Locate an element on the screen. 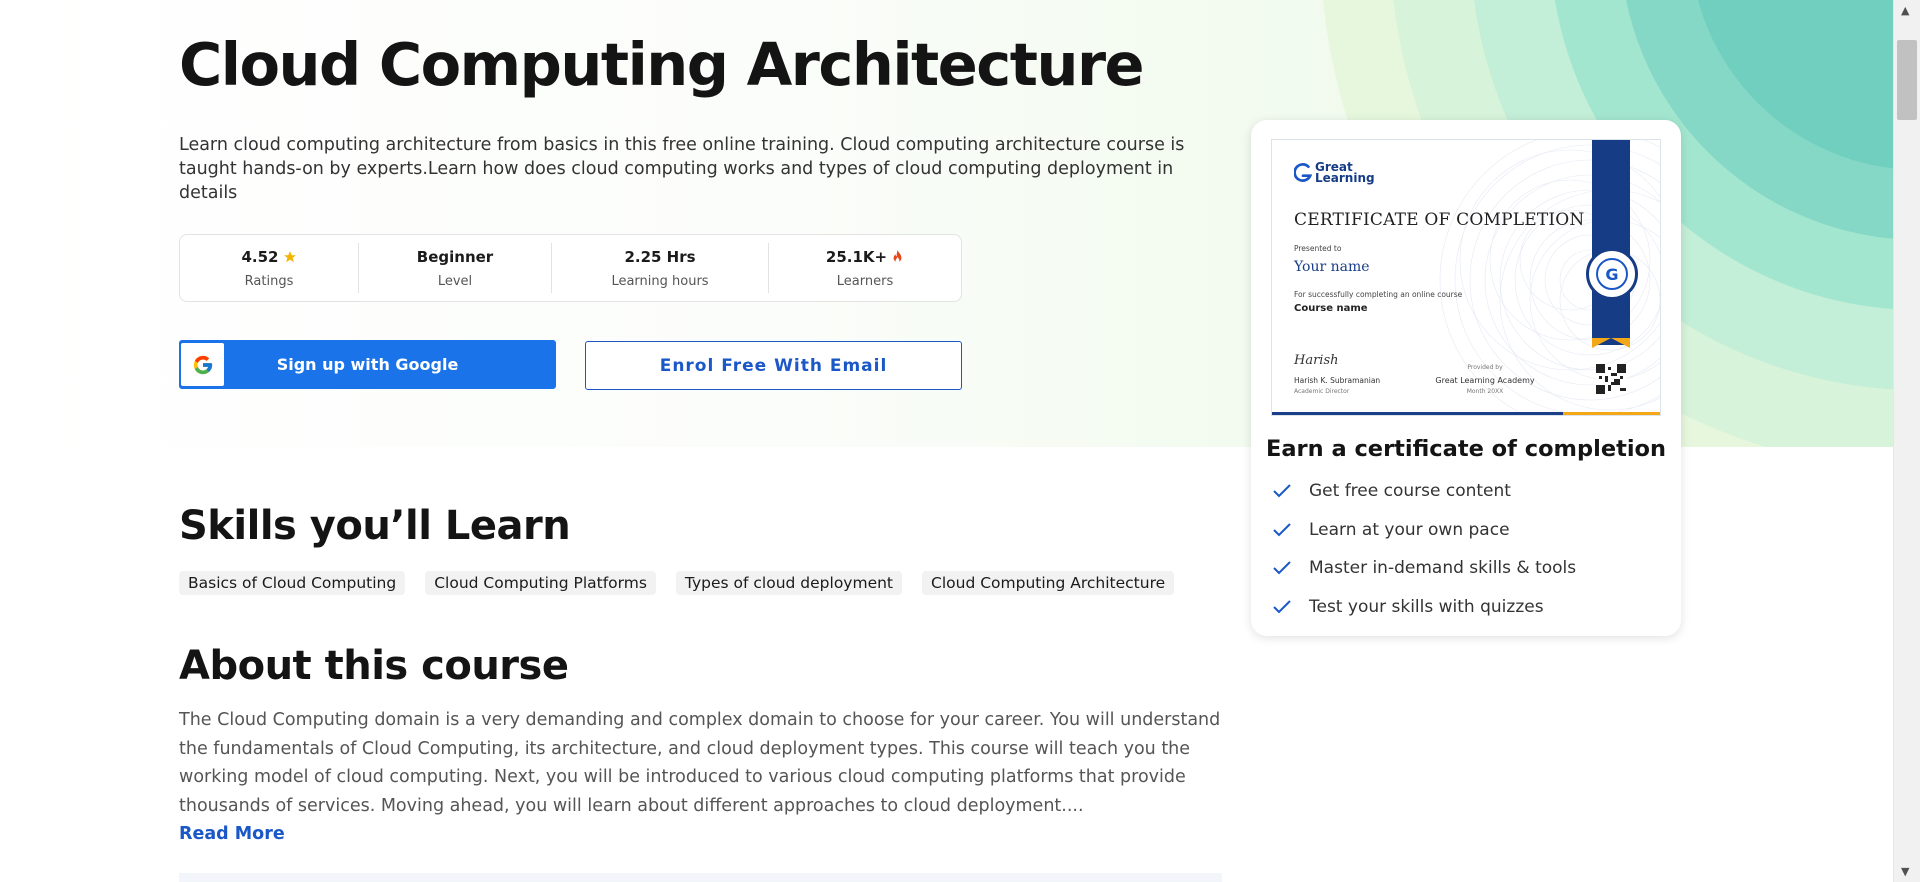 This screenshot has height=882, width=1920. great-learning-logo-icon is located at coordinates (1303, 172).